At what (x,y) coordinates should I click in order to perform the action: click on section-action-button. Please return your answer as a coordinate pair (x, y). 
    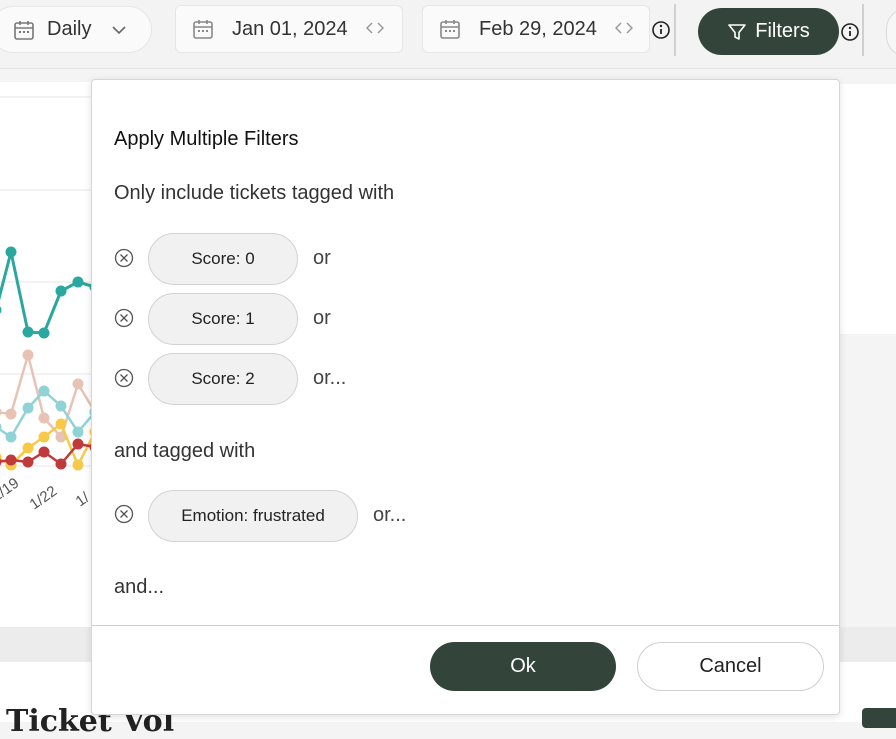
    Looking at the image, I should click on (879, 718).